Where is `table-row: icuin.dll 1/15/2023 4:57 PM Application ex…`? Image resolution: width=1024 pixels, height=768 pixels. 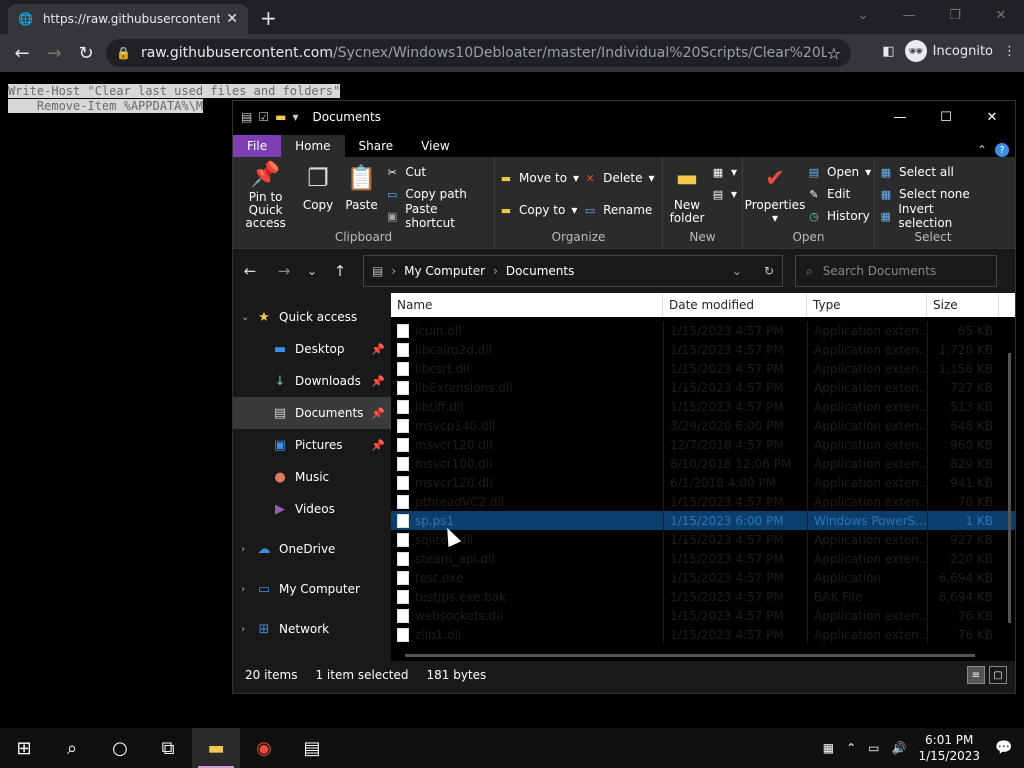 table-row: icuin.dll 1/15/2023 4:57 PM Application ex… is located at coordinates (703, 330).